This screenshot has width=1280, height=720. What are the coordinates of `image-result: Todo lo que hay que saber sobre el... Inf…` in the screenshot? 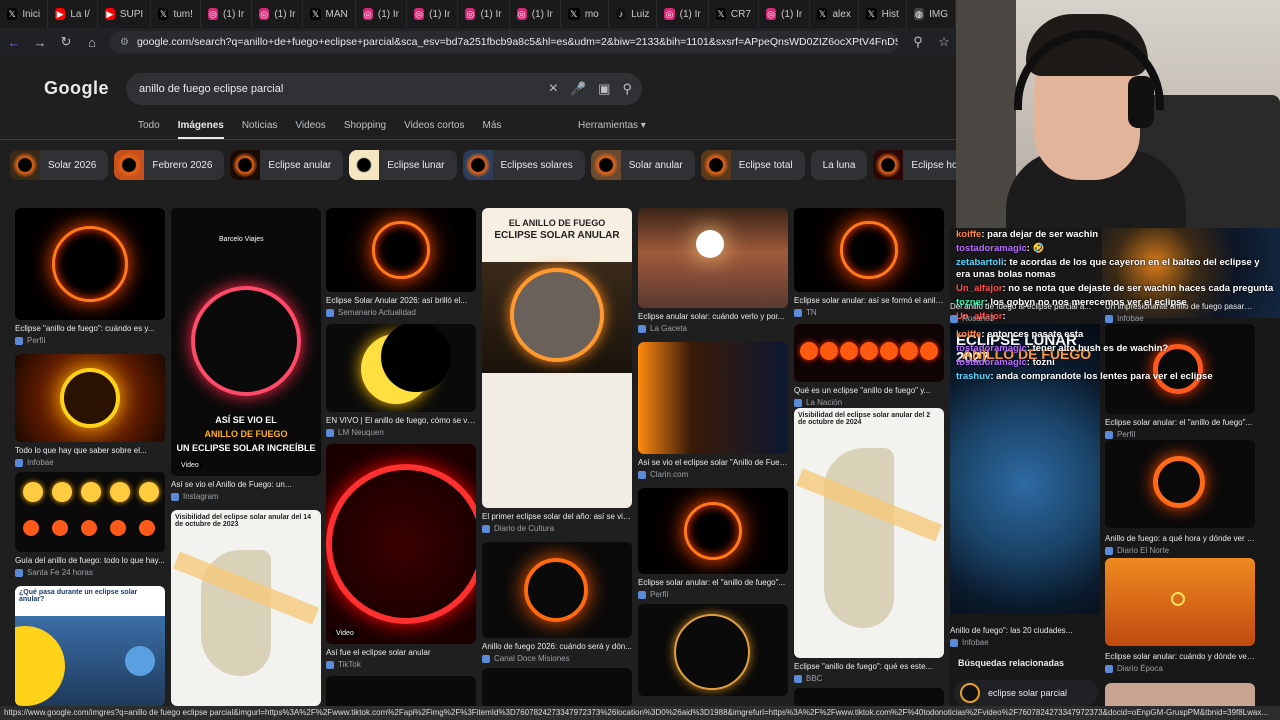 It's located at (90, 410).